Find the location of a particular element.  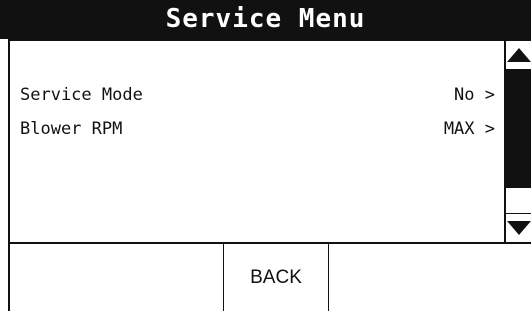

menu-item-value: No > is located at coordinates (474, 95).